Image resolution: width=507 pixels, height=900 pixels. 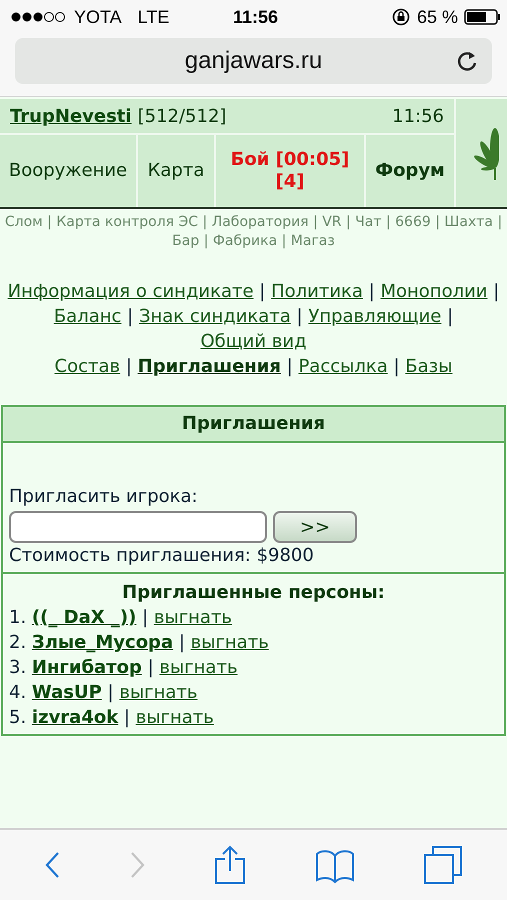 I want to click on nav-link: Базы, so click(x=428, y=366).